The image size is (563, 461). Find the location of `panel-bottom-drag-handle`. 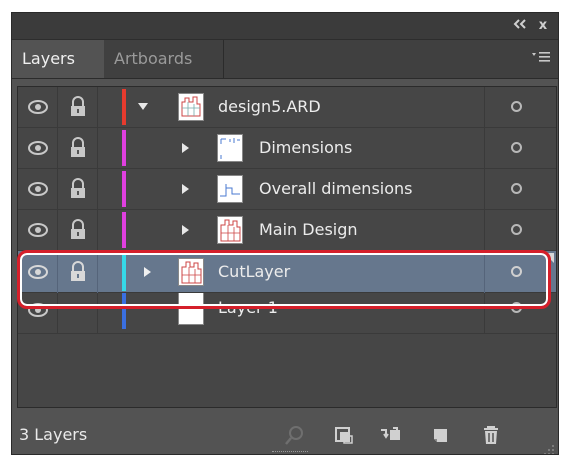

panel-bottom-drag-handle is located at coordinates (290, 452).